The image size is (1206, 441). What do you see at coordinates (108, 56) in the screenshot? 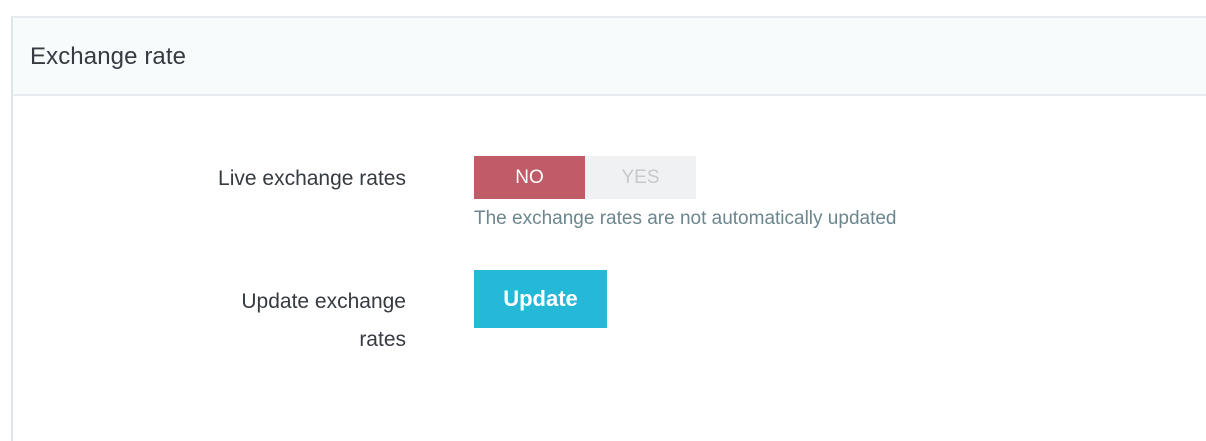
I see `panel-title: Exchange rate` at bounding box center [108, 56].